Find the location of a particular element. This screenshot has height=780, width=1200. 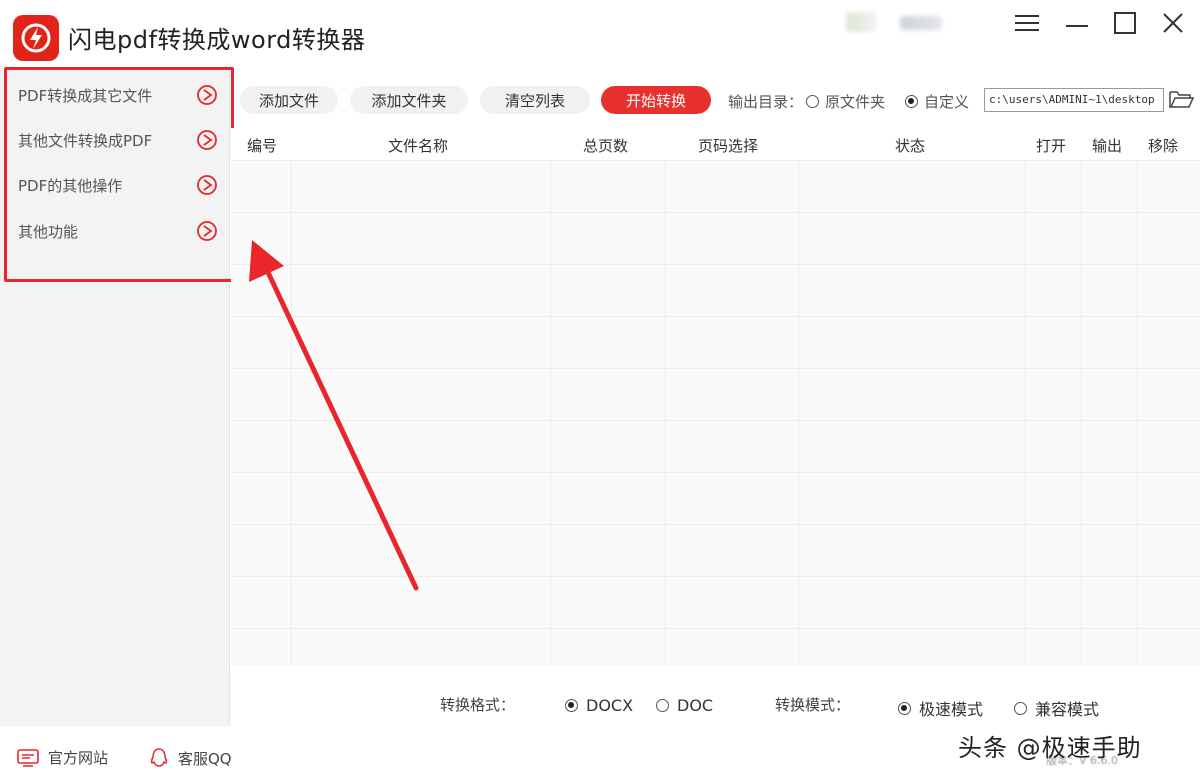

lightning-icon is located at coordinates (36, 38).